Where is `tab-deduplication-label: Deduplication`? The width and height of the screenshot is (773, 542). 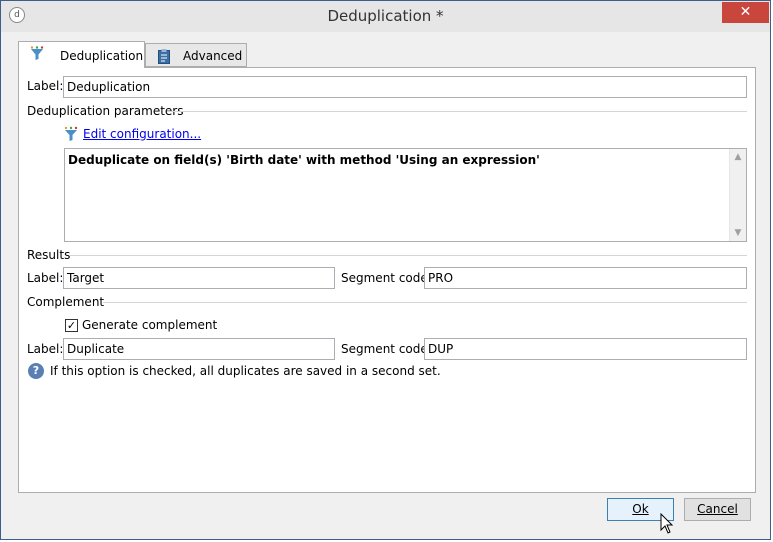
tab-deduplication-label: Deduplication is located at coordinates (102, 56).